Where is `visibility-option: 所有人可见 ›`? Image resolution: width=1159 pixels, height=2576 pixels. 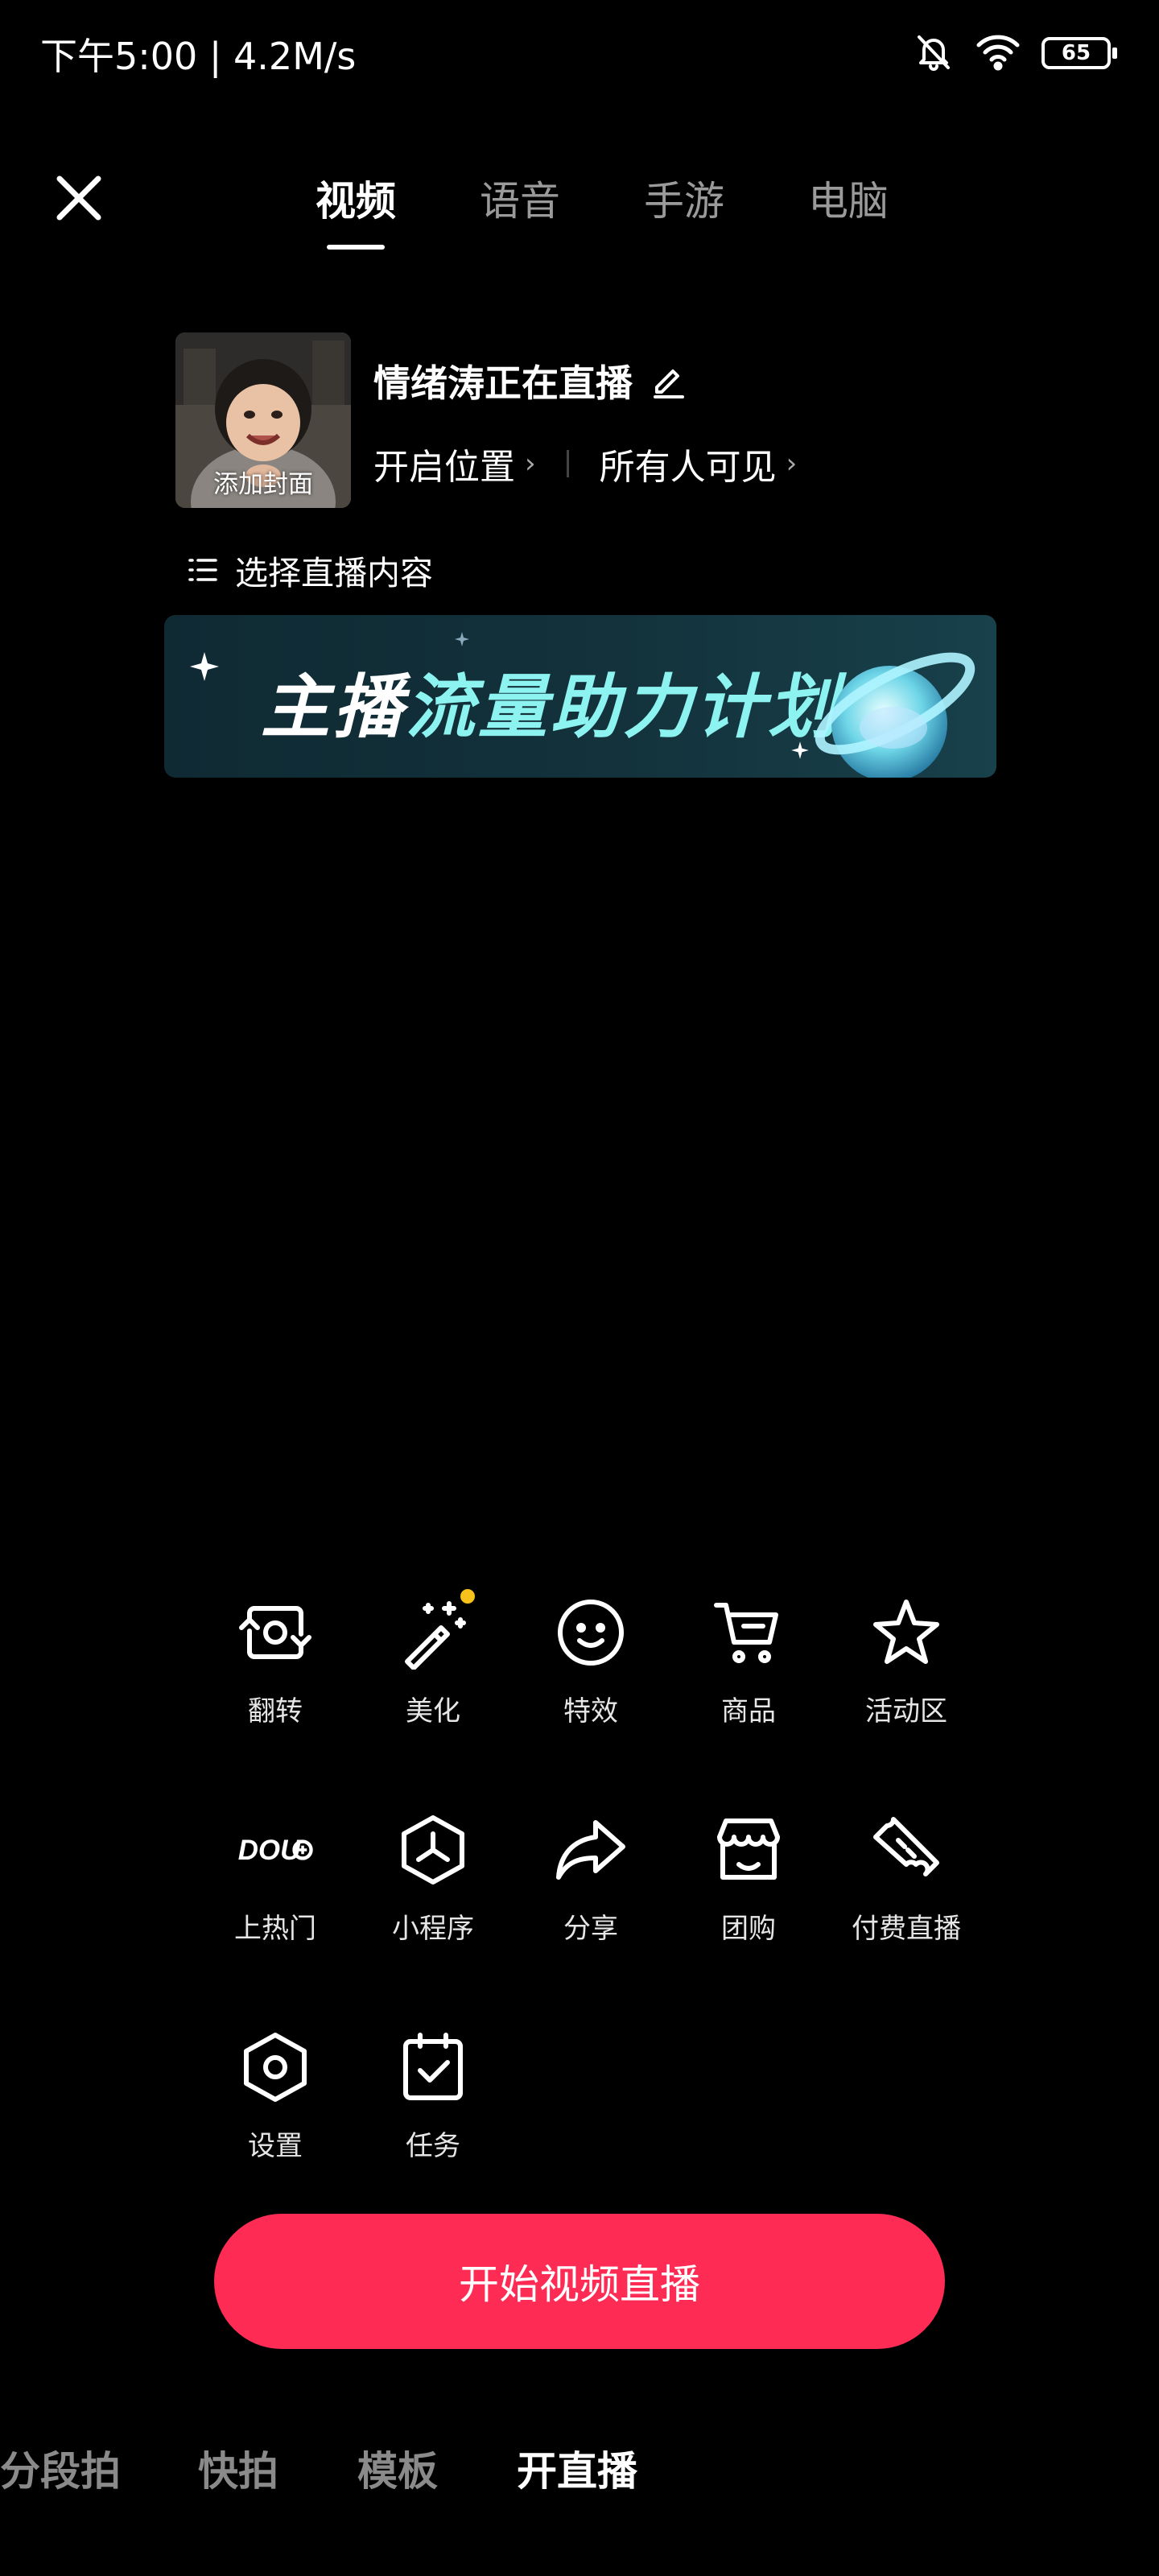
visibility-option: 所有人可见 › is located at coordinates (699, 463).